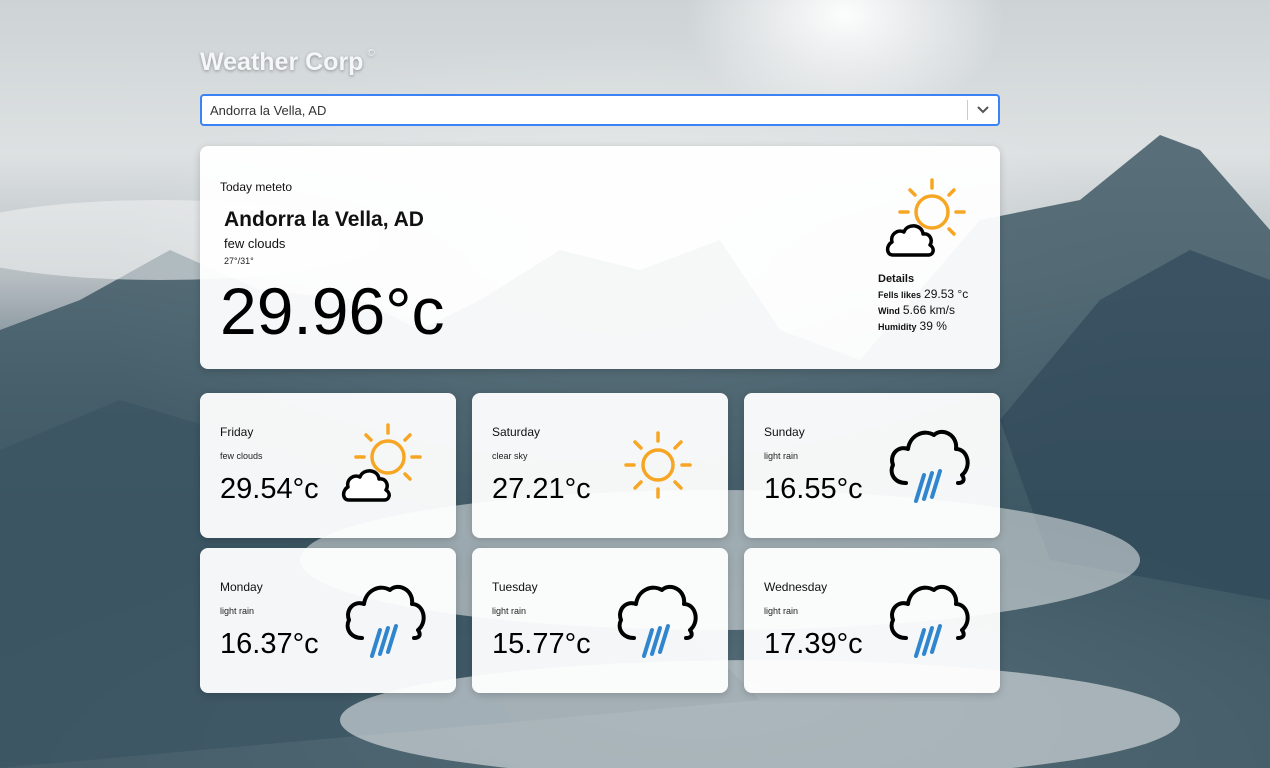 This screenshot has width=1270, height=768. What do you see at coordinates (946, 294) in the screenshot?
I see `feels-like-value: 29.53 °c` at bounding box center [946, 294].